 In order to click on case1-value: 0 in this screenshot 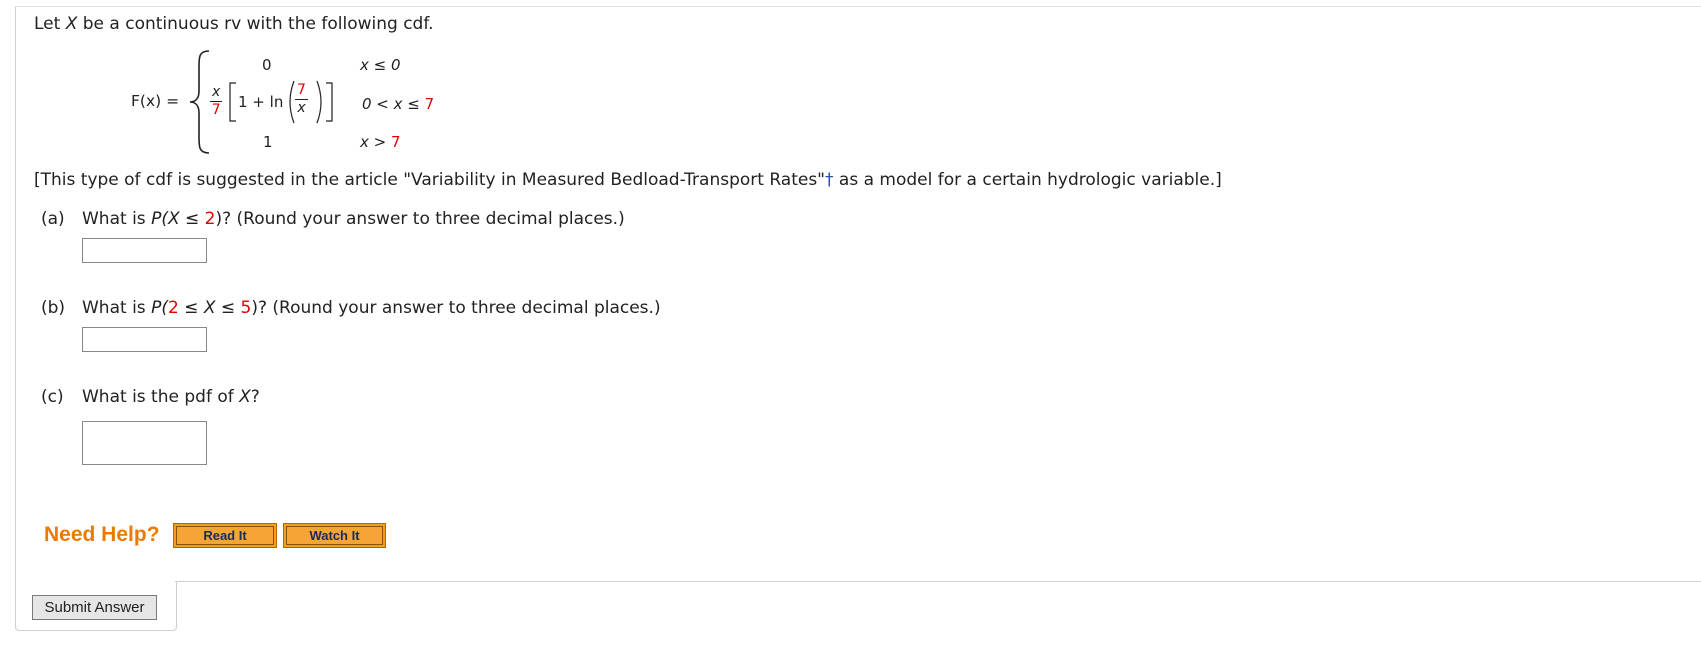, I will do `click(267, 65)`.